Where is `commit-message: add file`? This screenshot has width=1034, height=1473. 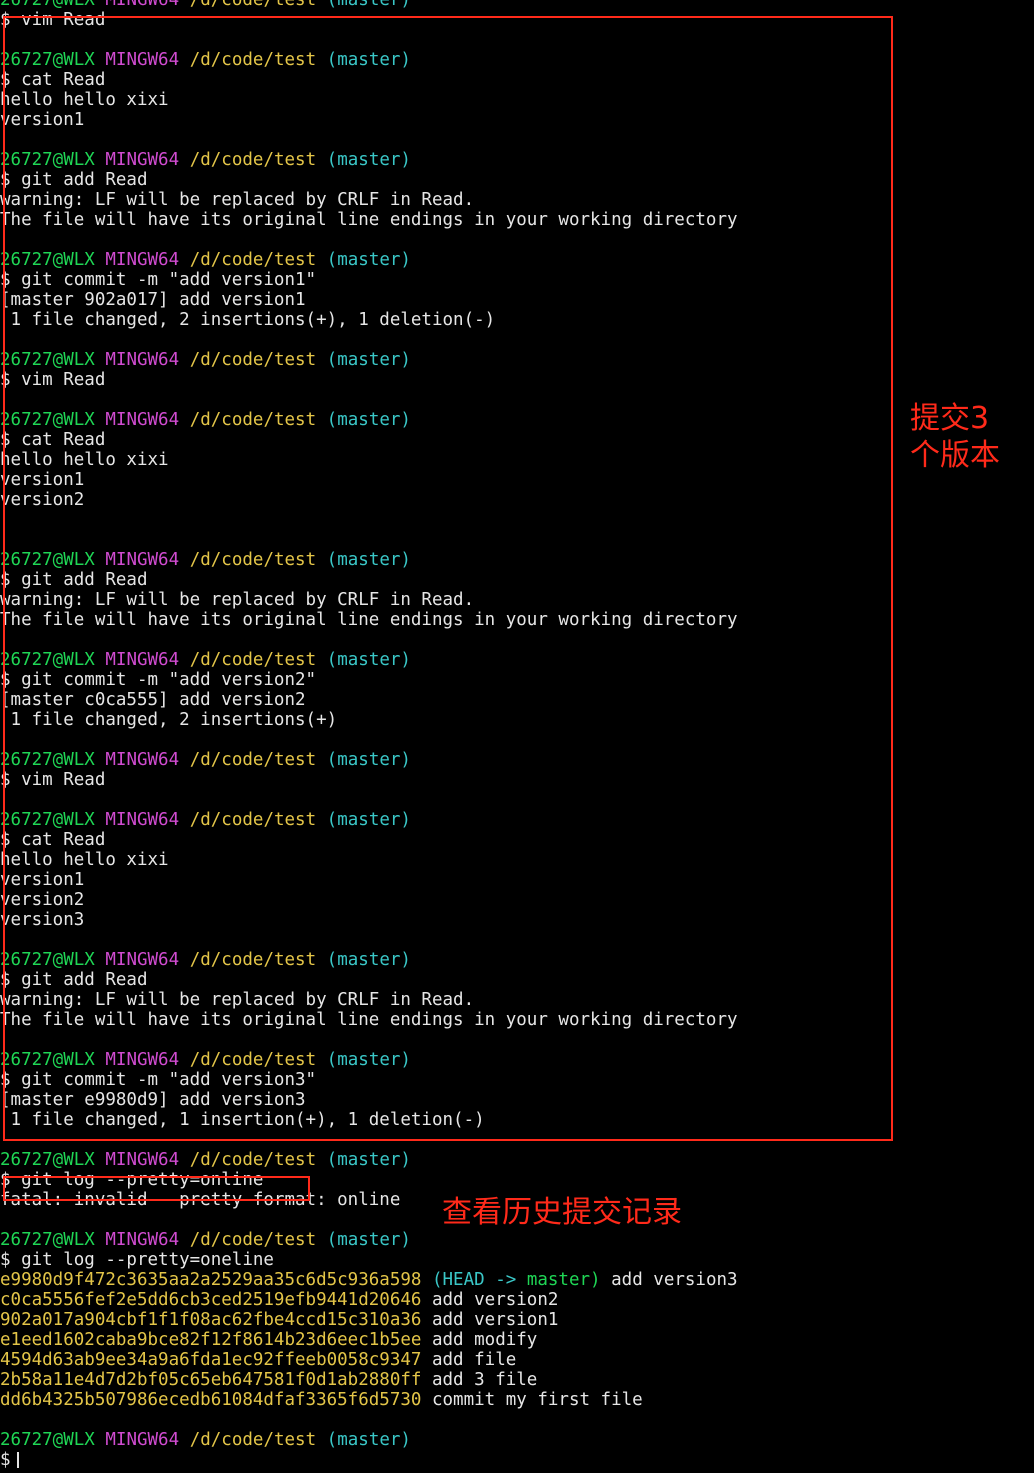
commit-message: add file is located at coordinates (474, 1360).